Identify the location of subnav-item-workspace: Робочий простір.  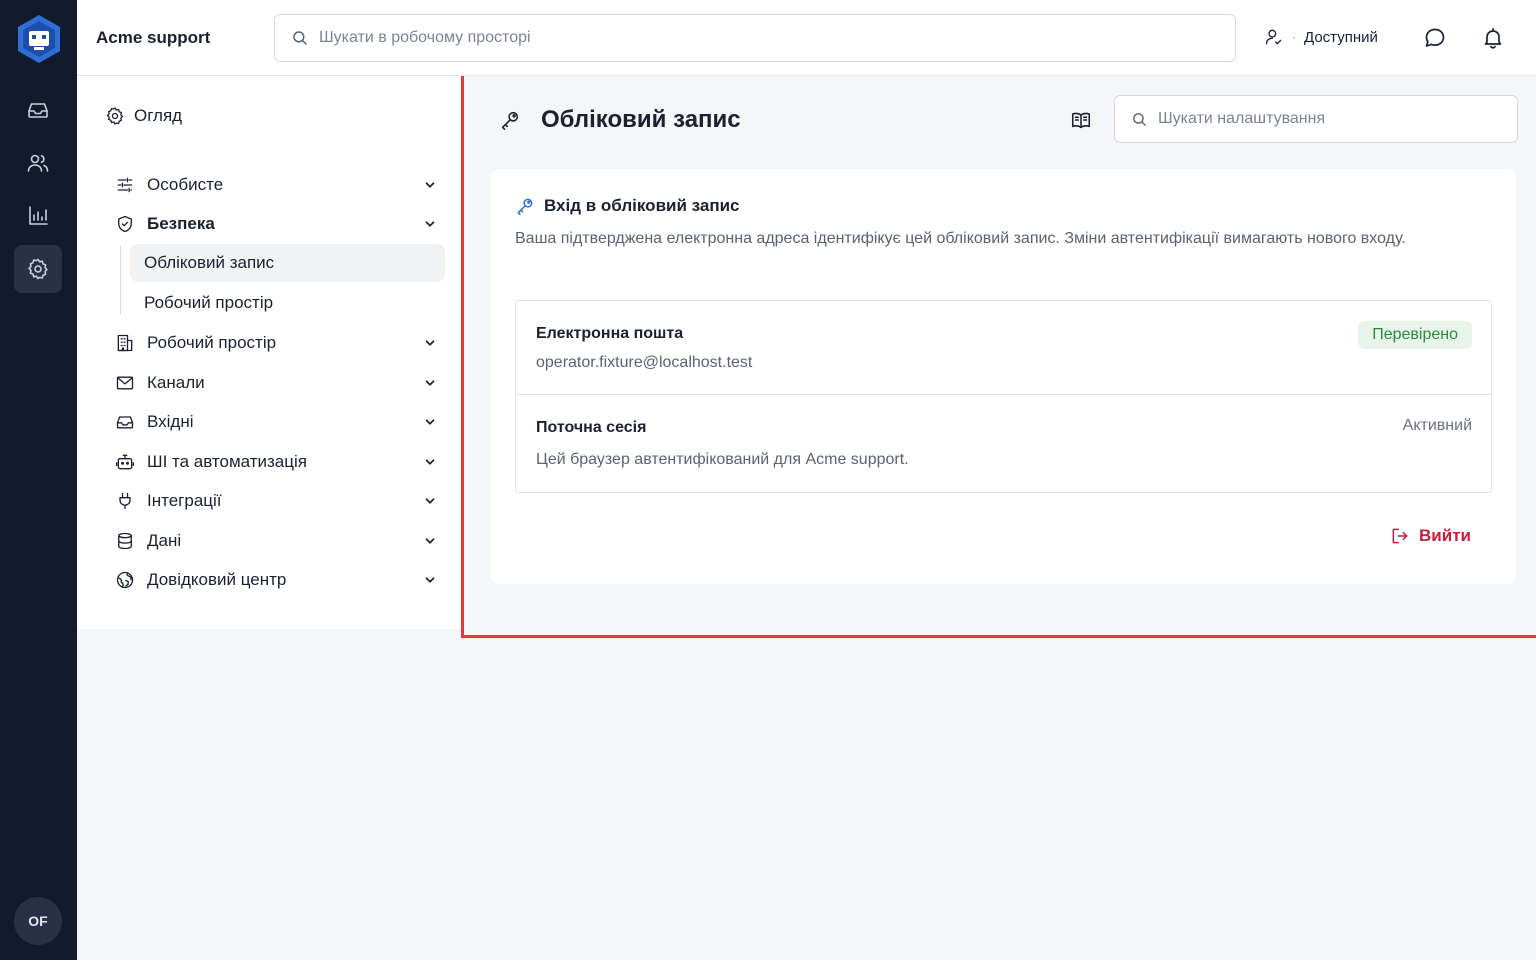
(287, 303).